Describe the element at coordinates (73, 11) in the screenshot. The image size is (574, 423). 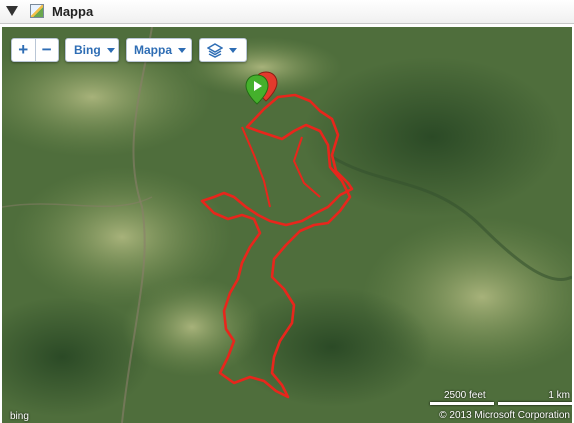
I see `panel-title: Mappa` at that location.